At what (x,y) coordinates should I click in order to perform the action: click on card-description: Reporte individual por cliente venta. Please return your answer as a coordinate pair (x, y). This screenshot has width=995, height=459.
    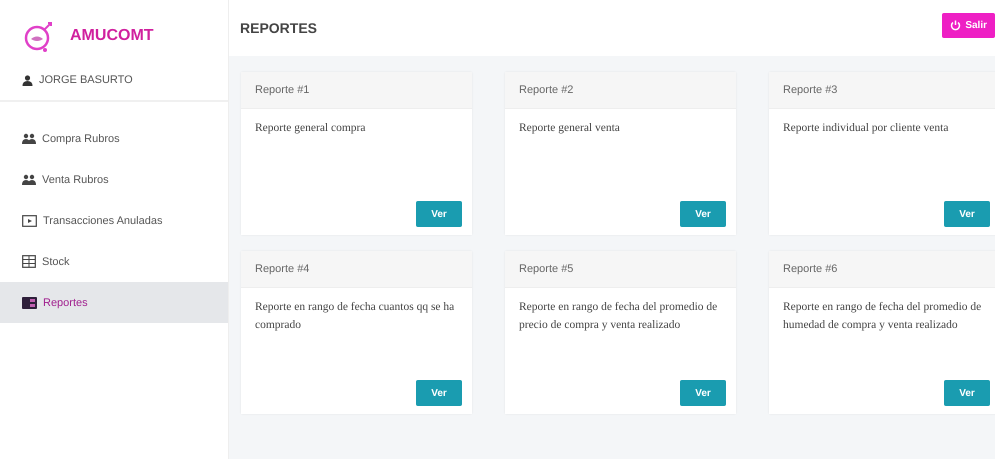
    Looking at the image, I should click on (866, 128).